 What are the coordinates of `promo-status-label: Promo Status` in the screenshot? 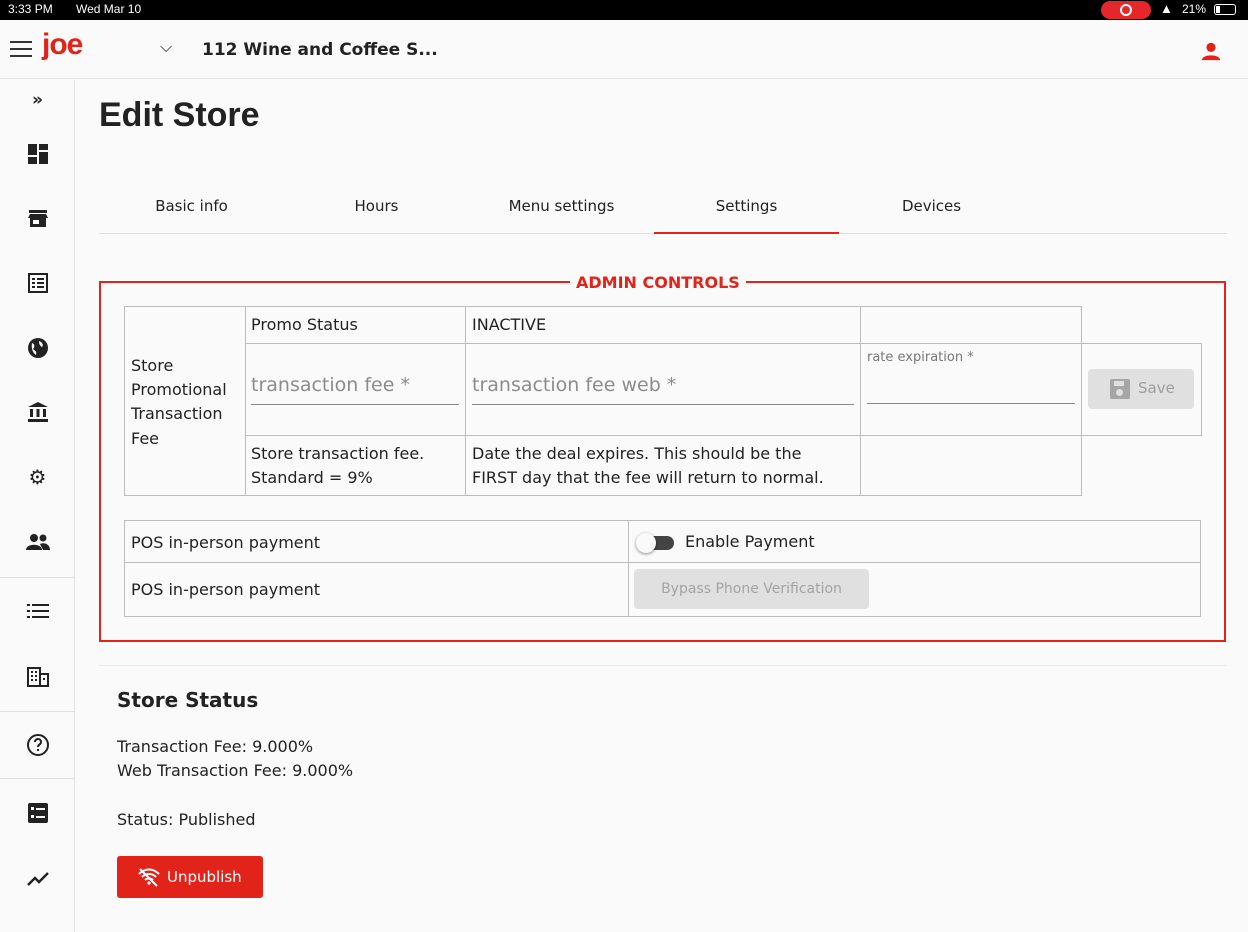 It's located at (304, 324).